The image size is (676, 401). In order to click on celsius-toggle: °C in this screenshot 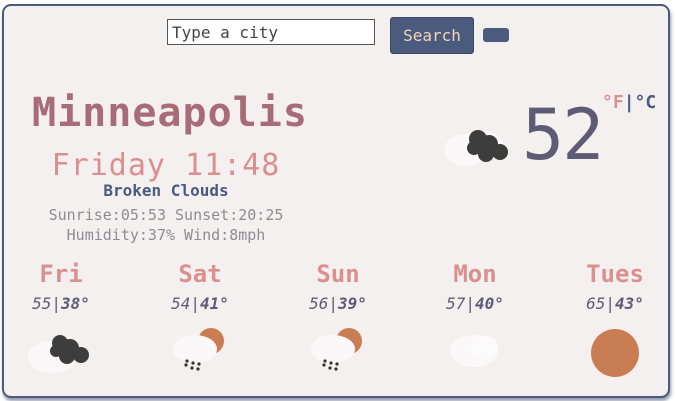, I will do `click(646, 102)`.